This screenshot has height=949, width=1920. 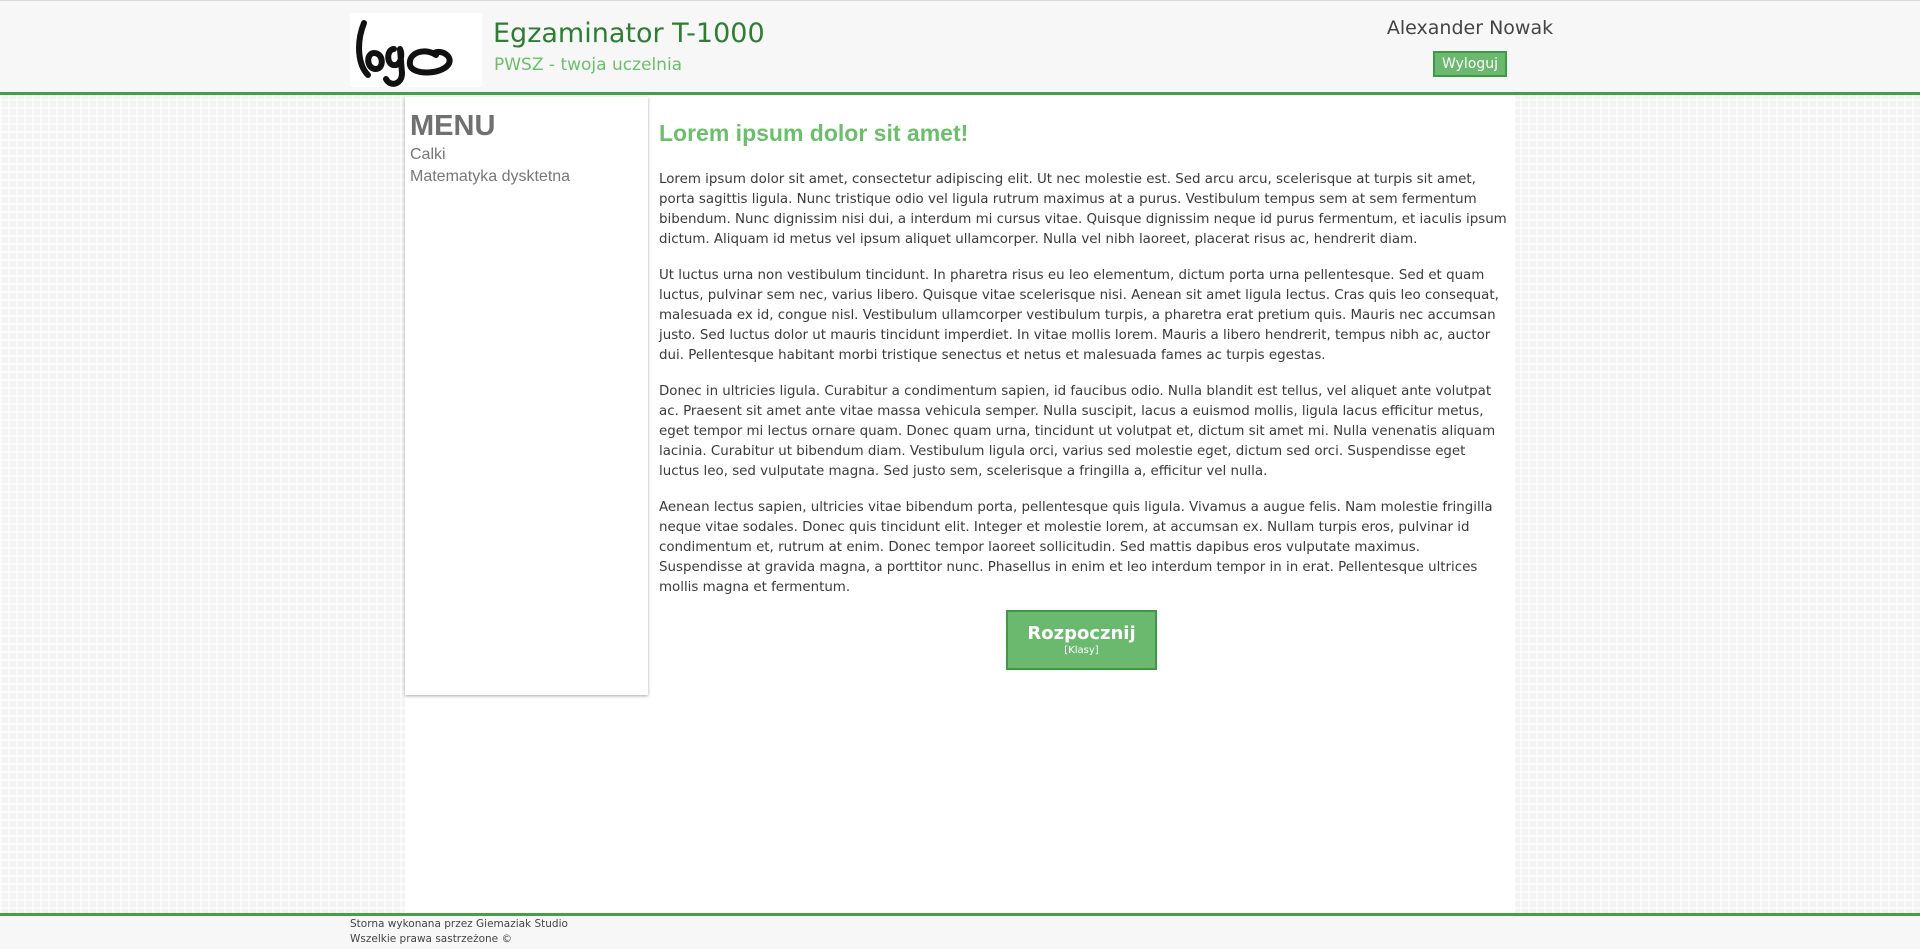 I want to click on start-button: Rozpocznij [Klasy], so click(x=1081, y=640).